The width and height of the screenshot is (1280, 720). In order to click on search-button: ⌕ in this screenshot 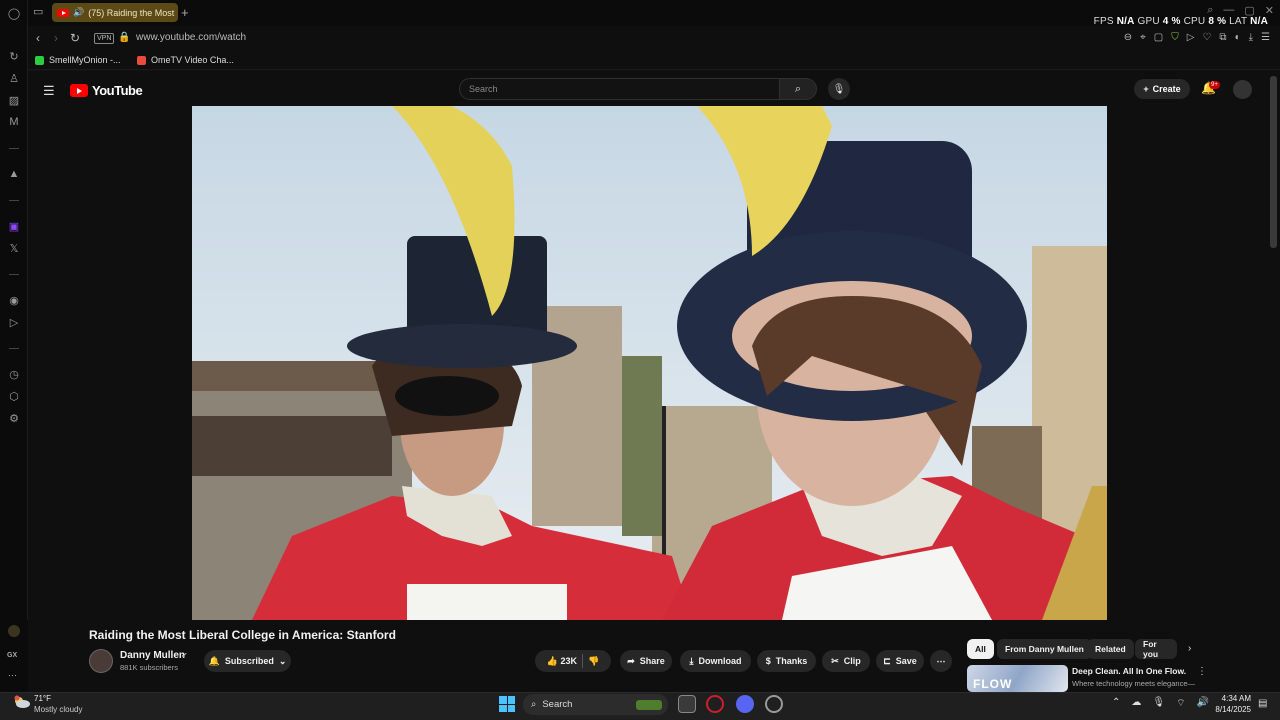, I will do `click(798, 89)`.